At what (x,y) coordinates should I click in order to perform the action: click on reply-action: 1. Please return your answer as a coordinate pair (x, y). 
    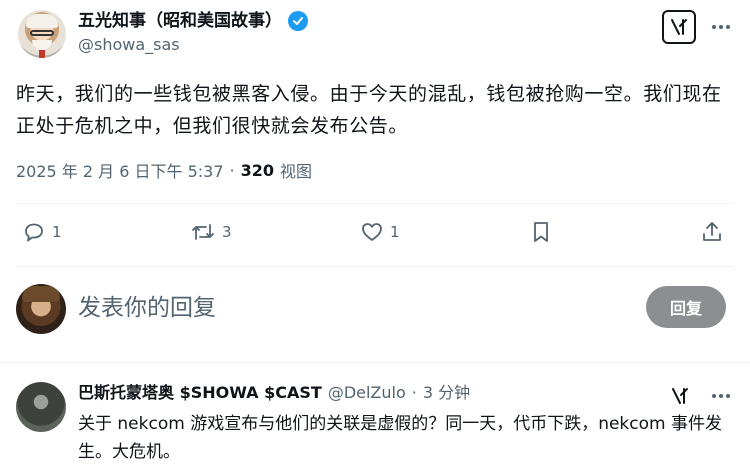
    Looking at the image, I should click on (42, 232).